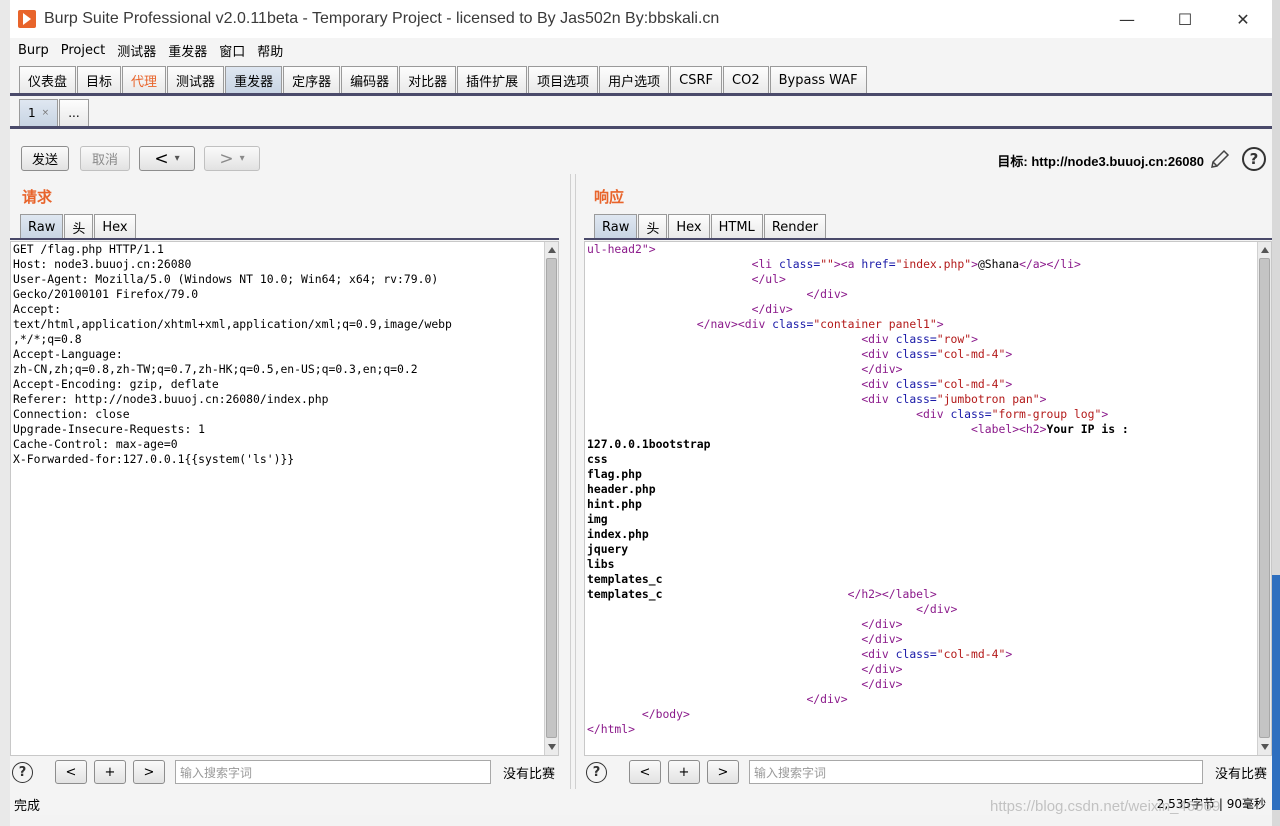 This screenshot has width=1280, height=826. I want to click on background-scrollbar, so click(1276, 413).